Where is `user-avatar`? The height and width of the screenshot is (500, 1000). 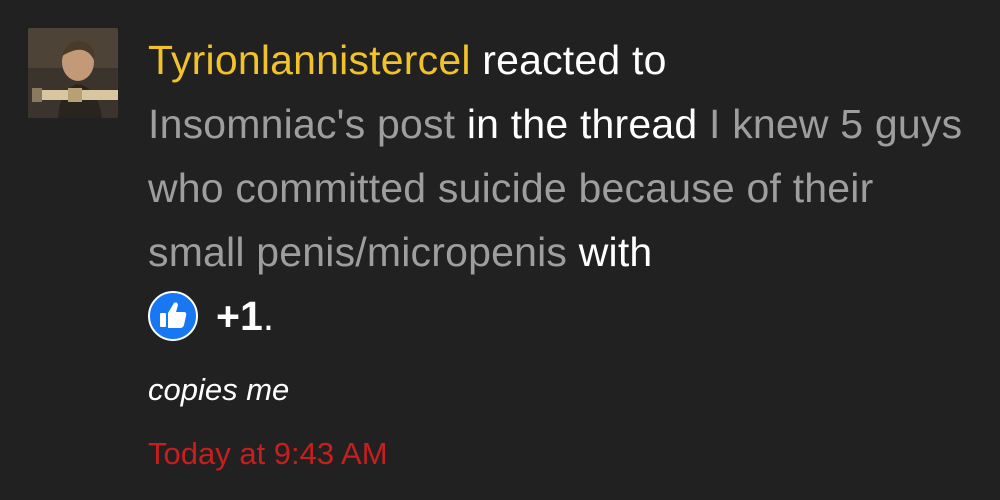 user-avatar is located at coordinates (73, 73).